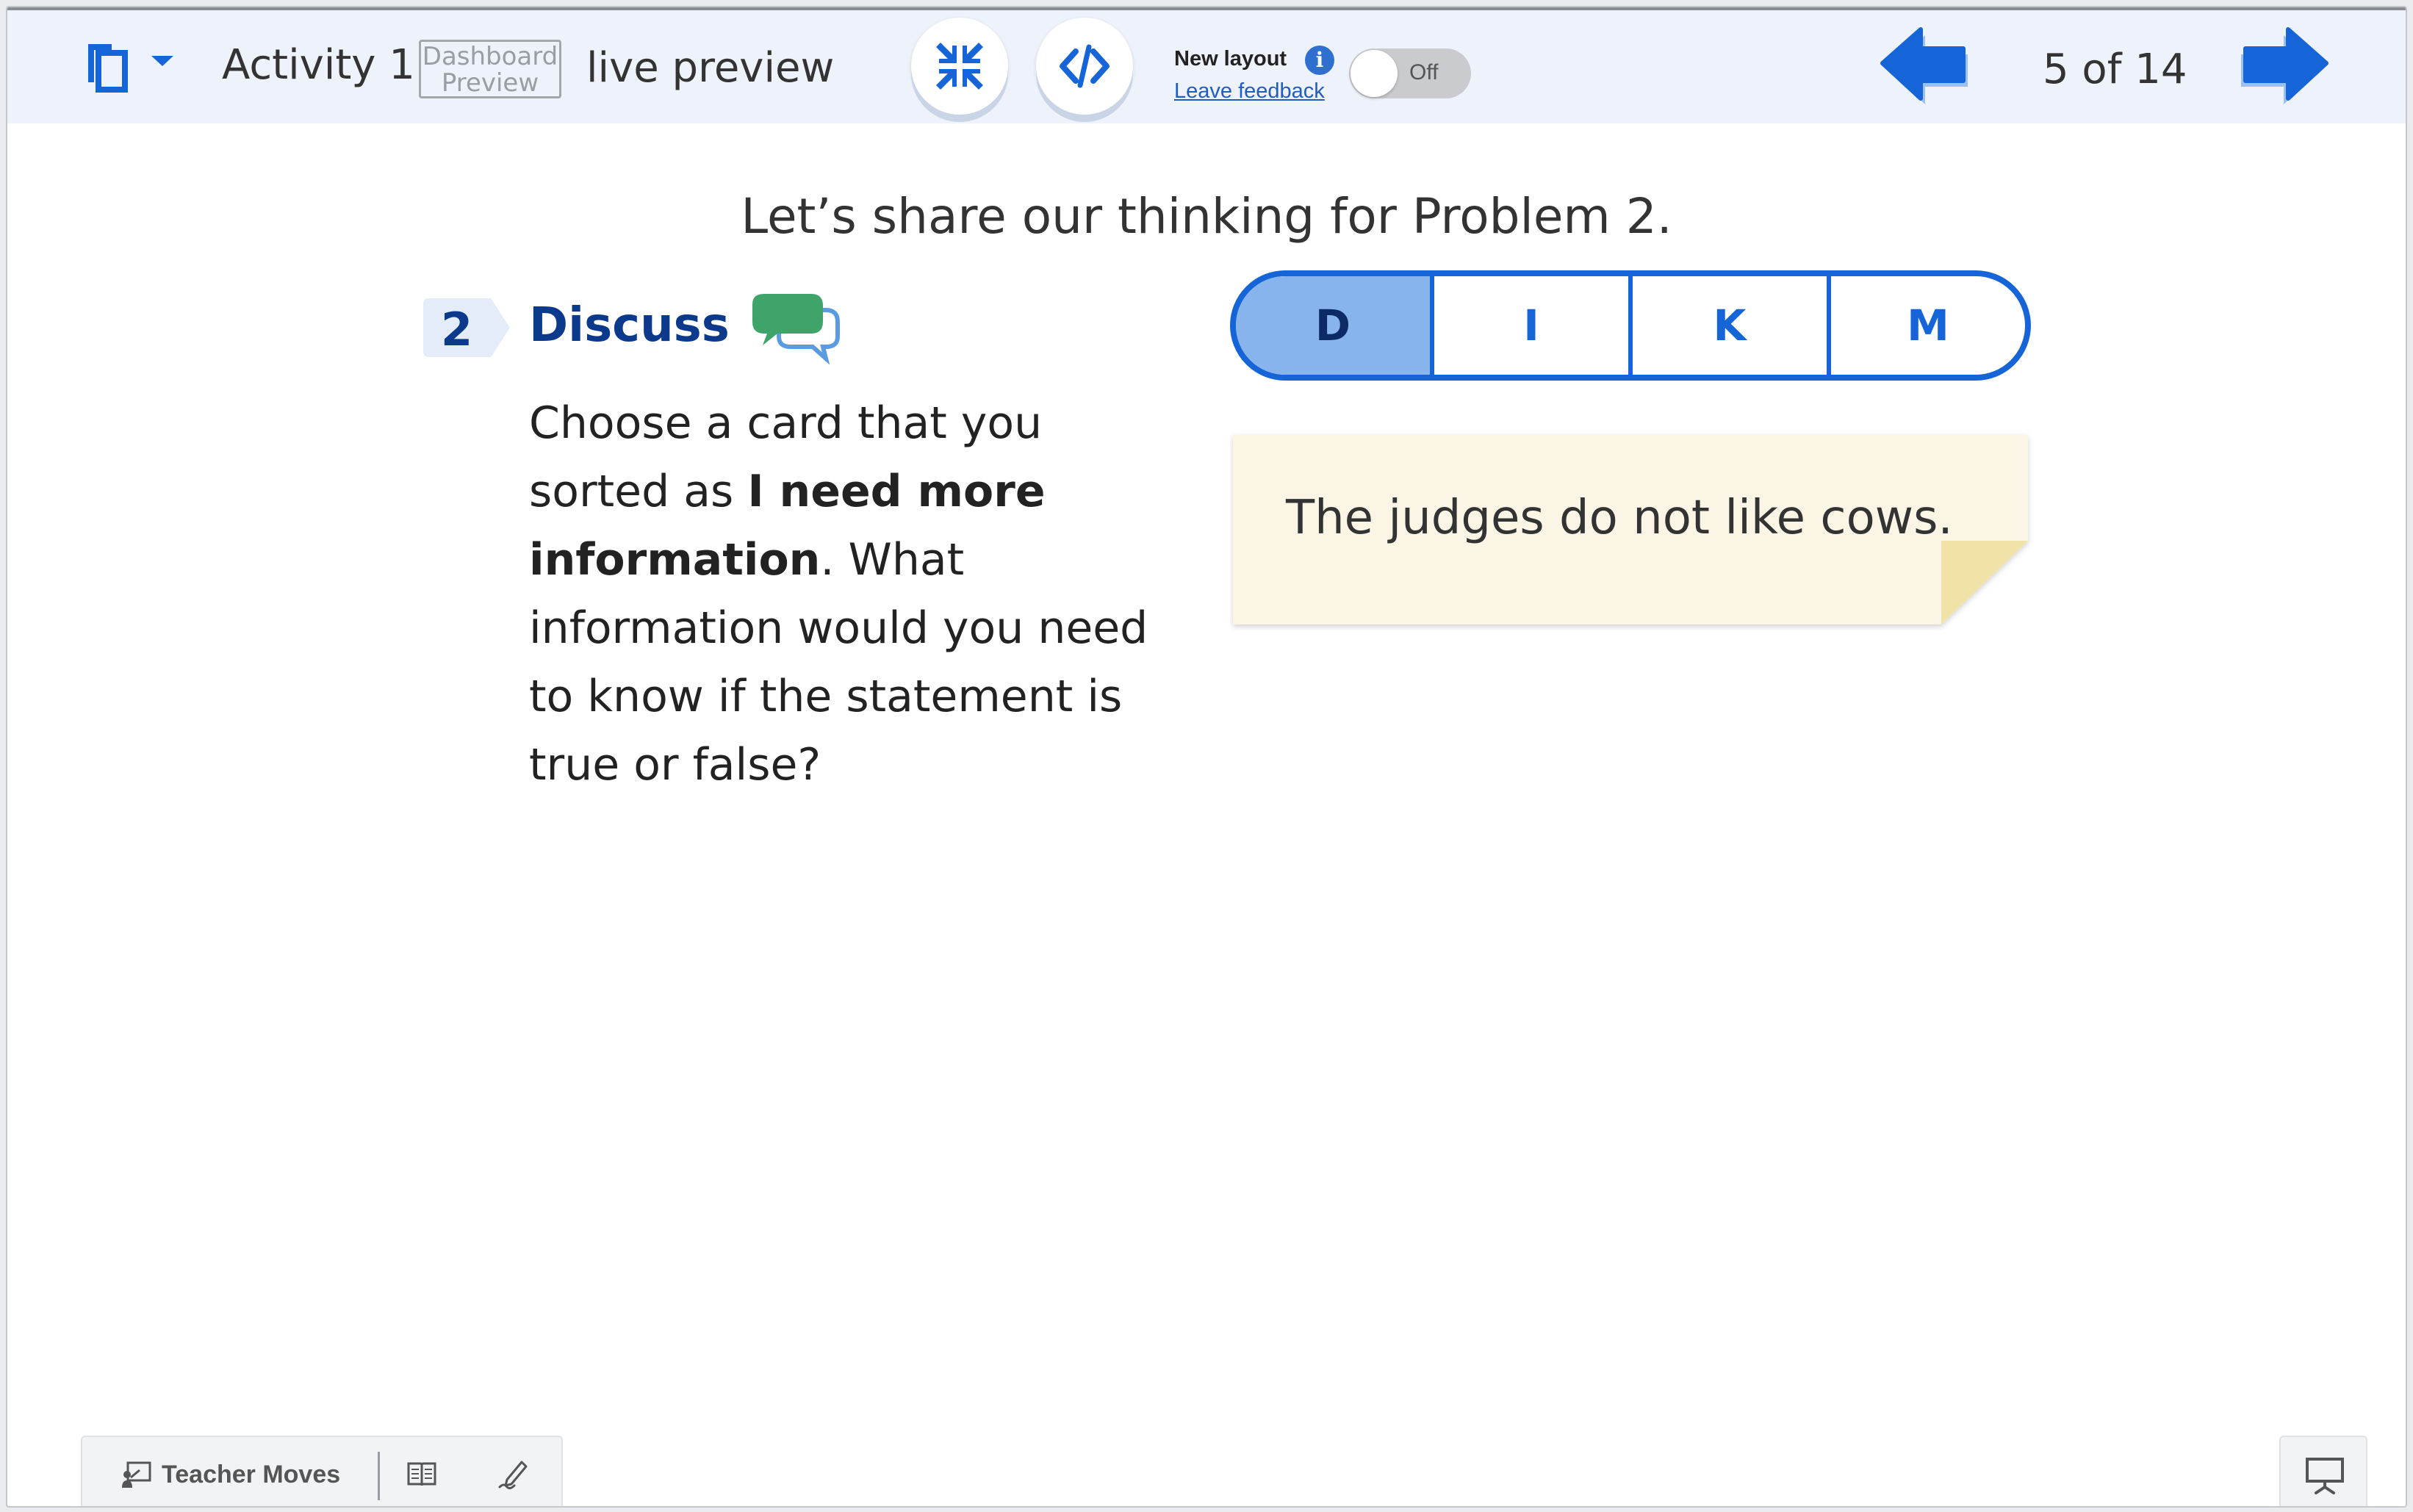 The image size is (2413, 1512). What do you see at coordinates (1319, 61) in the screenshot?
I see `info-icon: i` at bounding box center [1319, 61].